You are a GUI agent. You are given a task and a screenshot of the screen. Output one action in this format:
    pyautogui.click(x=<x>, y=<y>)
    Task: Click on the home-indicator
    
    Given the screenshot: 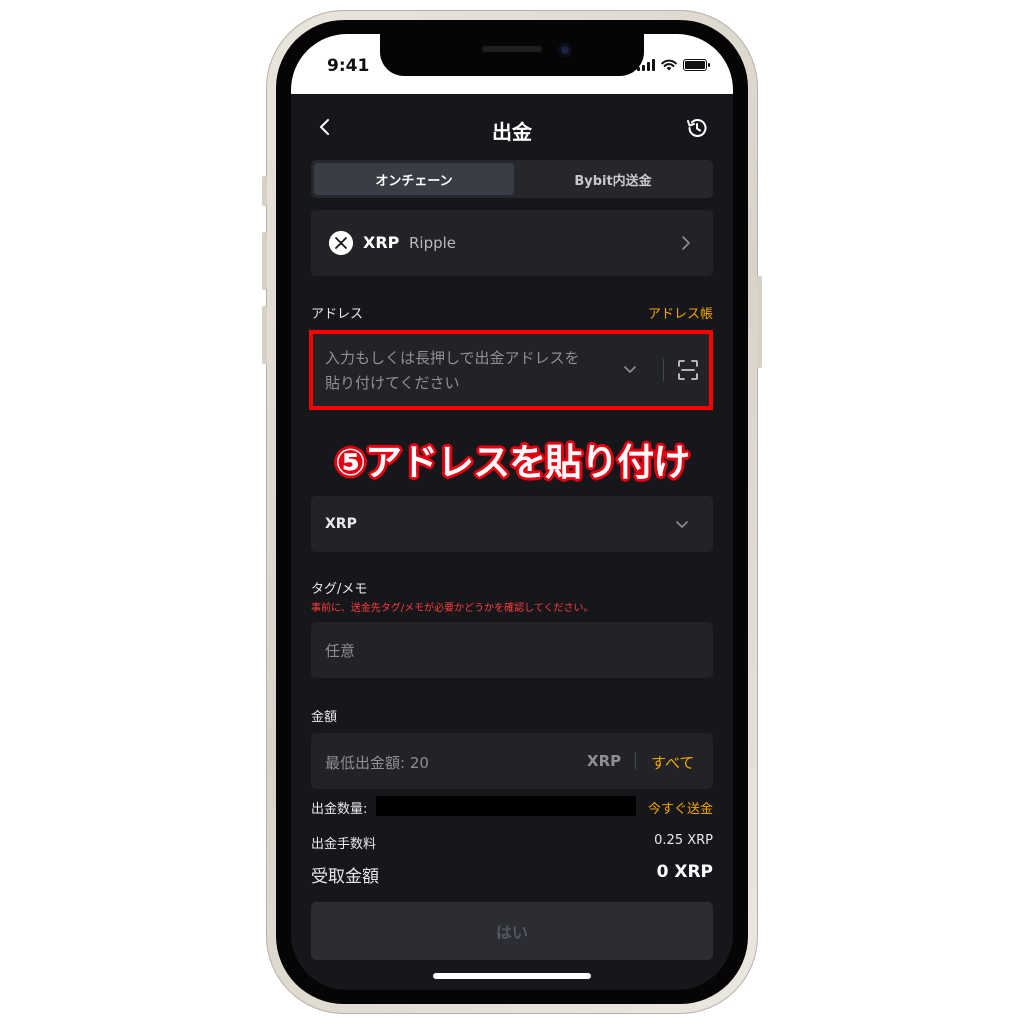 What is the action you would take?
    pyautogui.click(x=512, y=976)
    